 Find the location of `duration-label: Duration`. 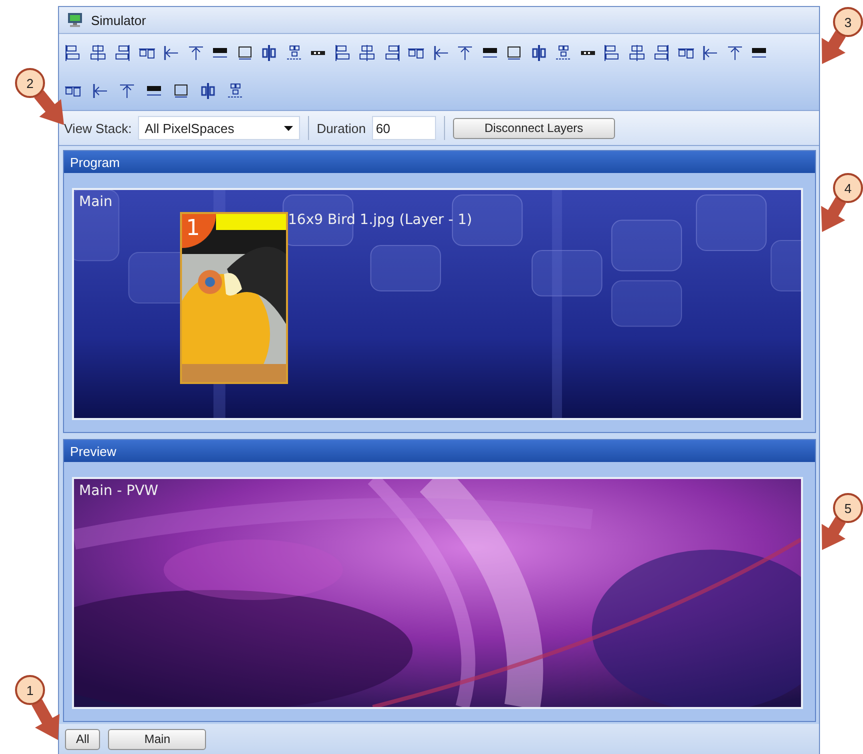

duration-label: Duration is located at coordinates (341, 128).